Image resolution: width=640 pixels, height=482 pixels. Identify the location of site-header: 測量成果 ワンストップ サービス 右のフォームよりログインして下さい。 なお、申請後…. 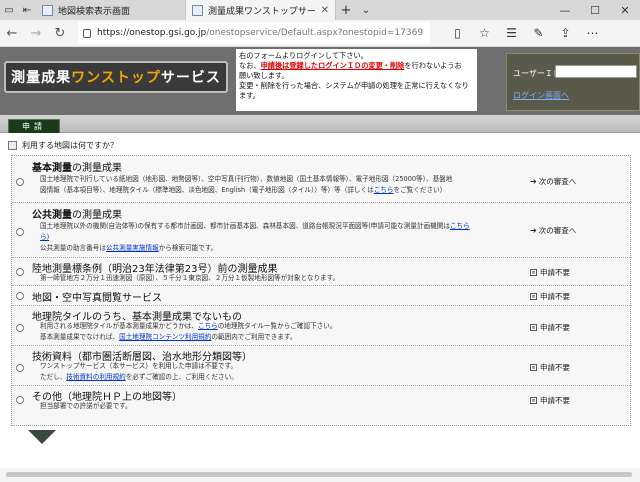
(320, 81).